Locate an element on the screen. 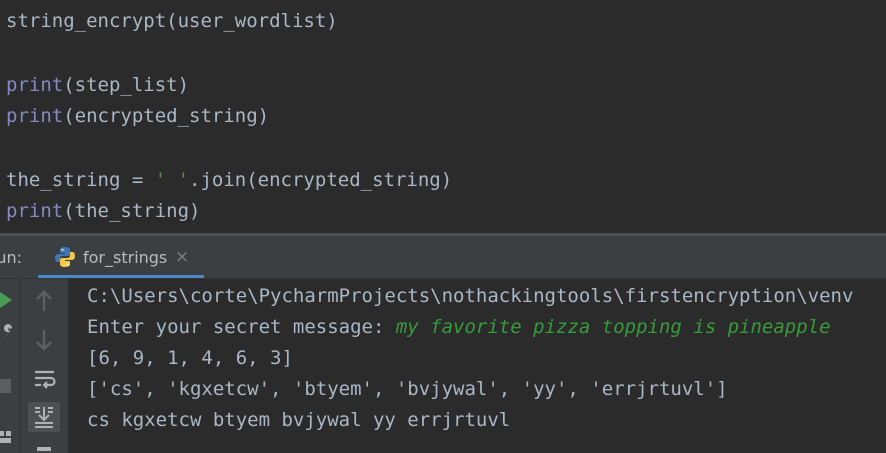 The height and width of the screenshot is (453, 886). scroll-to-end-icon is located at coordinates (44, 417).